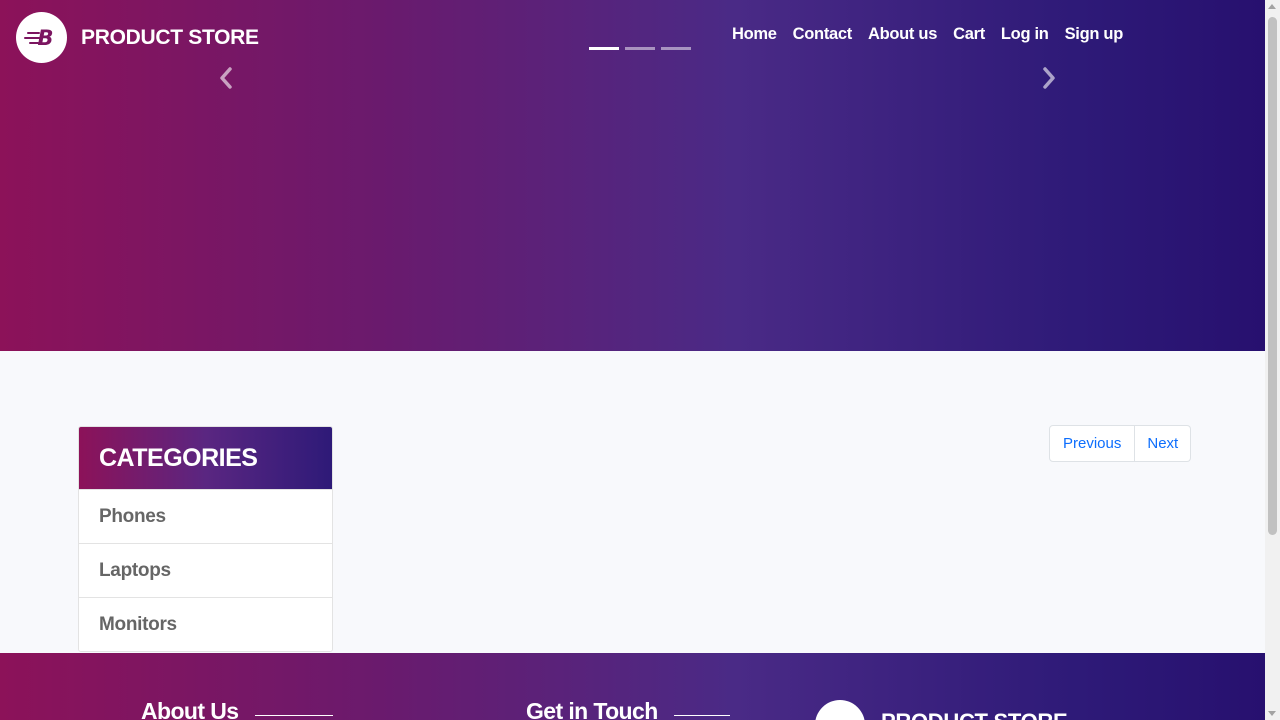  What do you see at coordinates (1094, 34) in the screenshot?
I see `nav-sign-up: Sign up` at bounding box center [1094, 34].